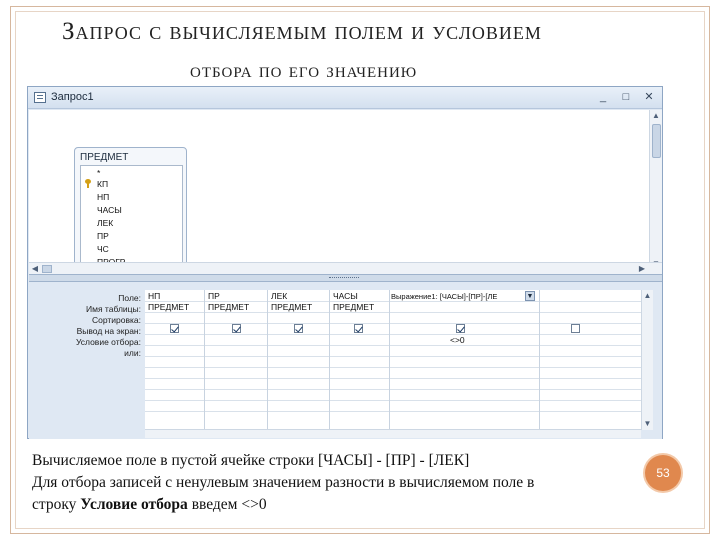 The width and height of the screenshot is (720, 540). I want to click on caption-line3-bold: Условие отбора, so click(134, 504).